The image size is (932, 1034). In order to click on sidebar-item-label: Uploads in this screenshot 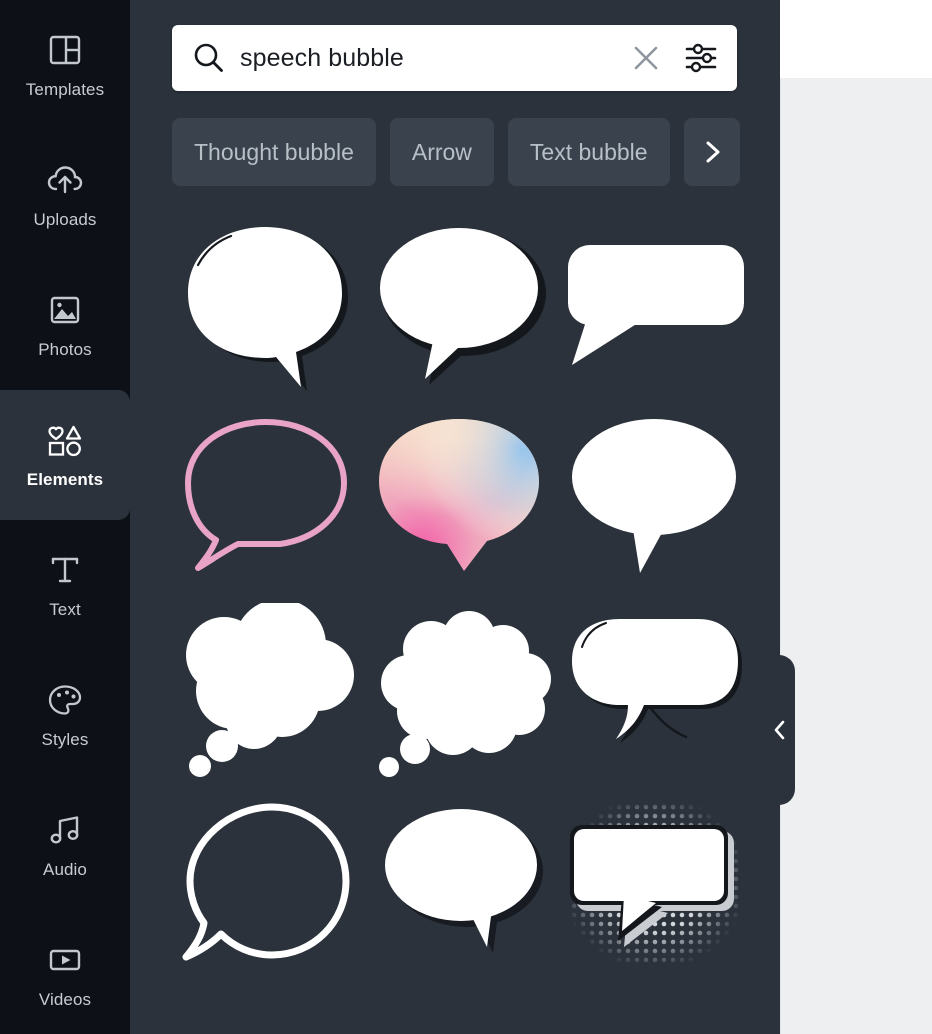, I will do `click(65, 219)`.